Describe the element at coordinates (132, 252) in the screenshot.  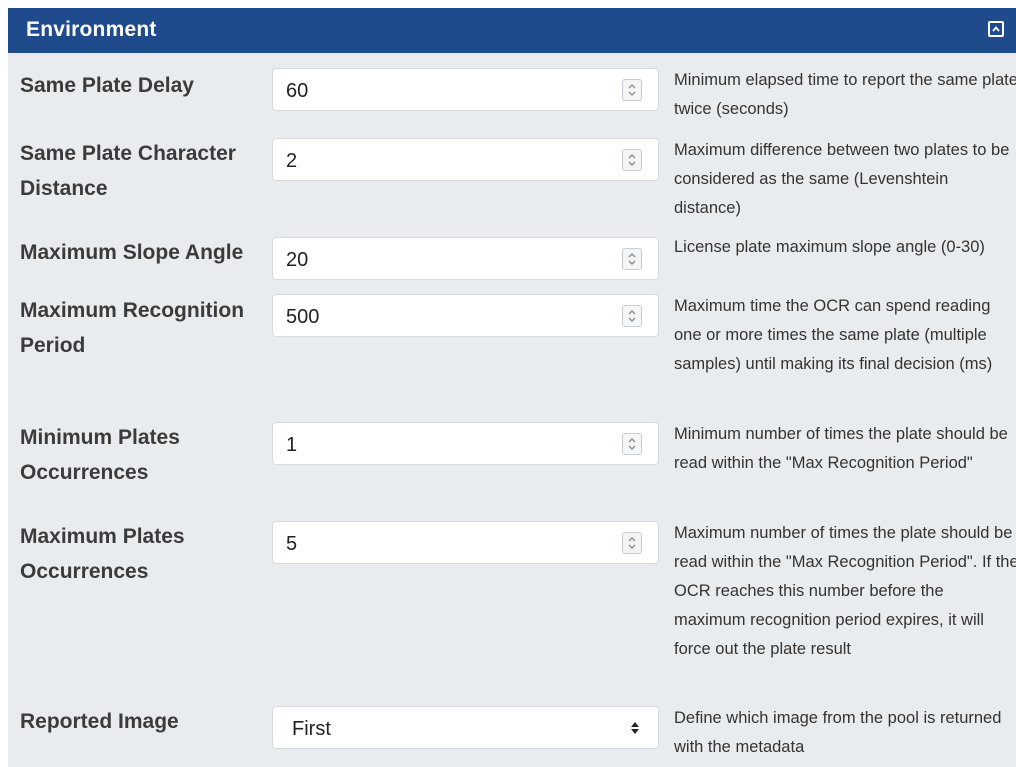
I see `field-label: Maximum Slope Angle` at that location.